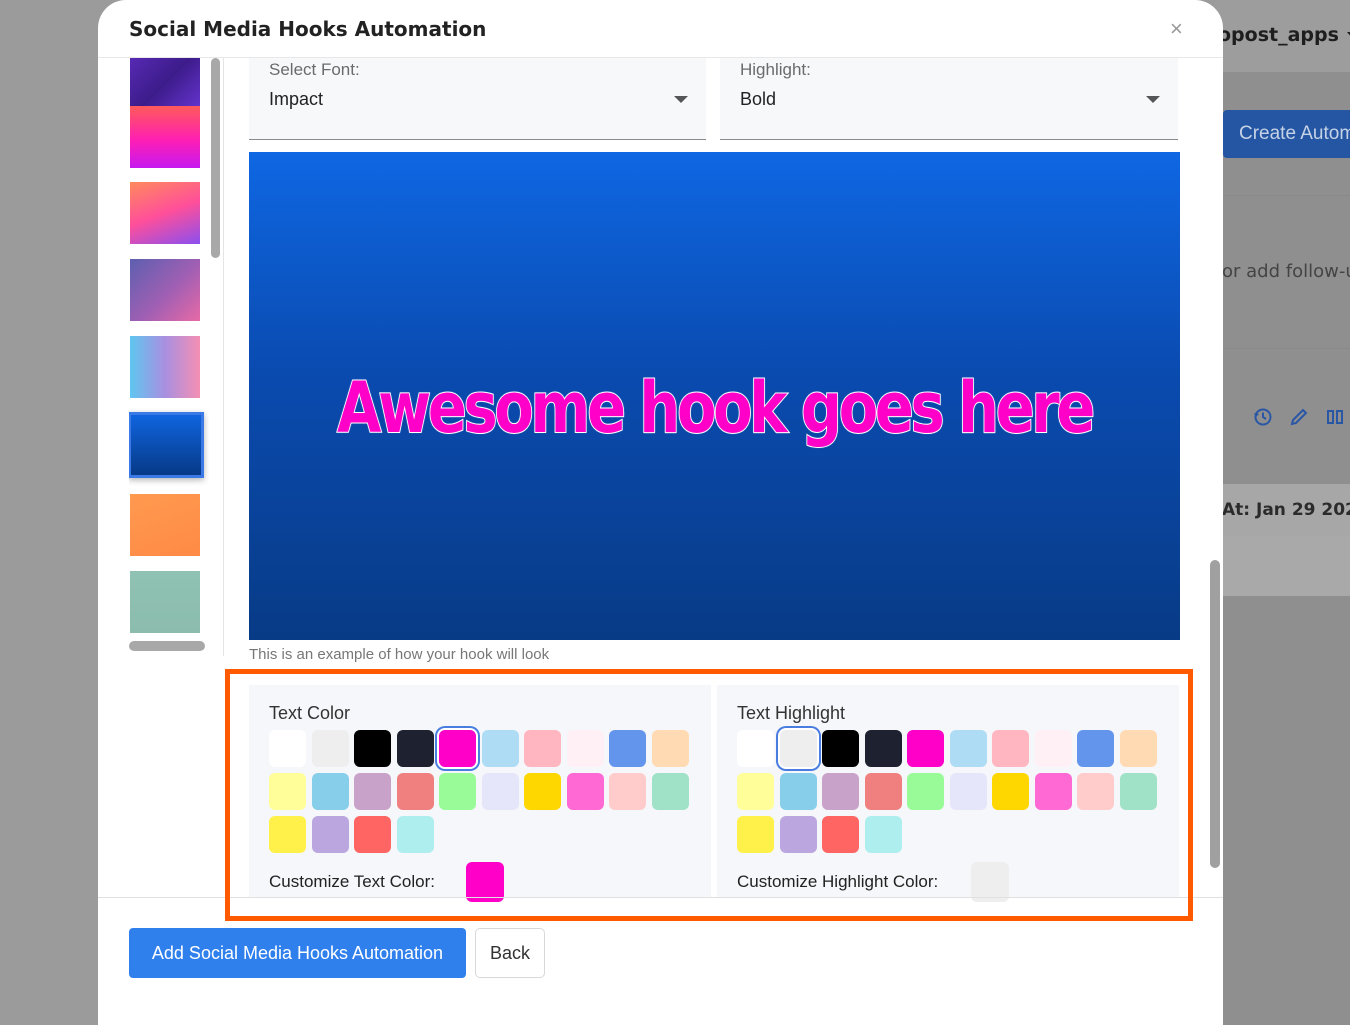 This screenshot has height=1025, width=1350. I want to click on font-select: Select Font: Impact, so click(477, 99).